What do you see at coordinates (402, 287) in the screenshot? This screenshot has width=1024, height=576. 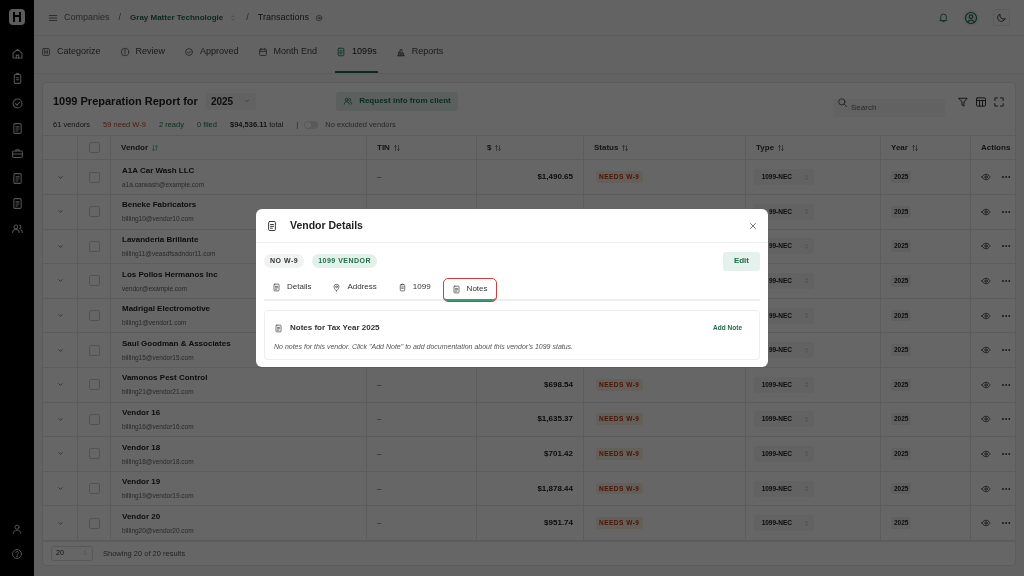 I see `clipboard-icon` at bounding box center [402, 287].